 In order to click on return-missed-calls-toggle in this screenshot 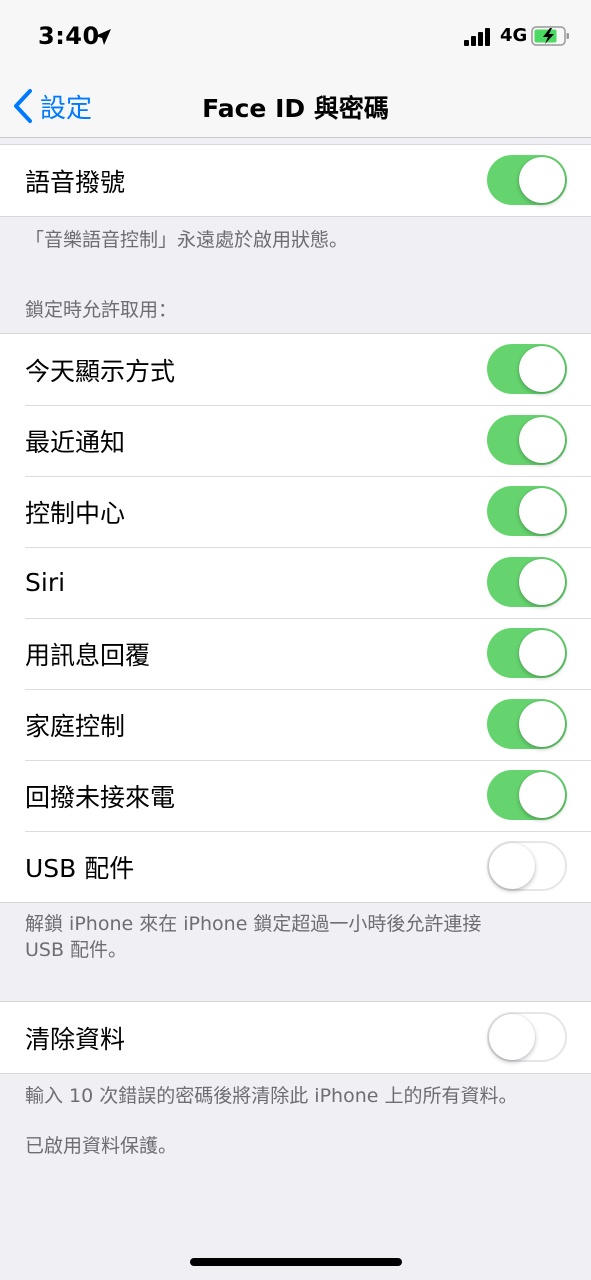, I will do `click(527, 795)`.